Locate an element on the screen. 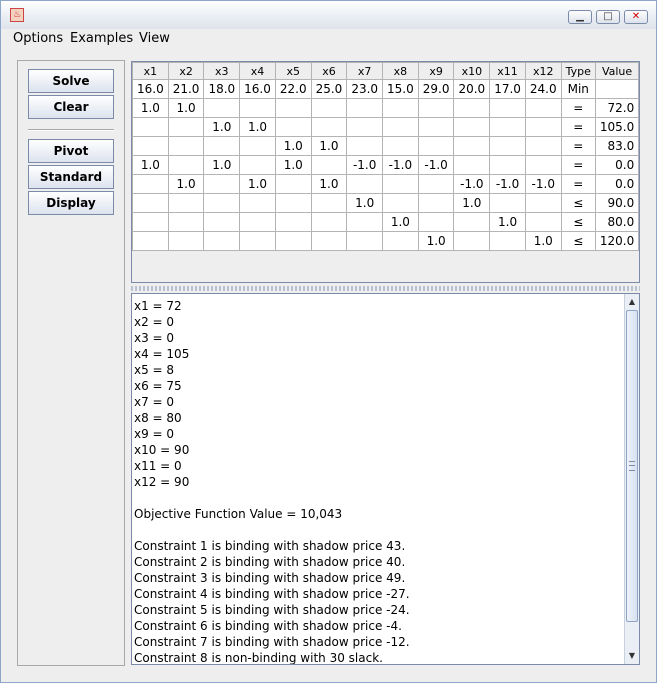  table-cell: 83.0 is located at coordinates (617, 146).